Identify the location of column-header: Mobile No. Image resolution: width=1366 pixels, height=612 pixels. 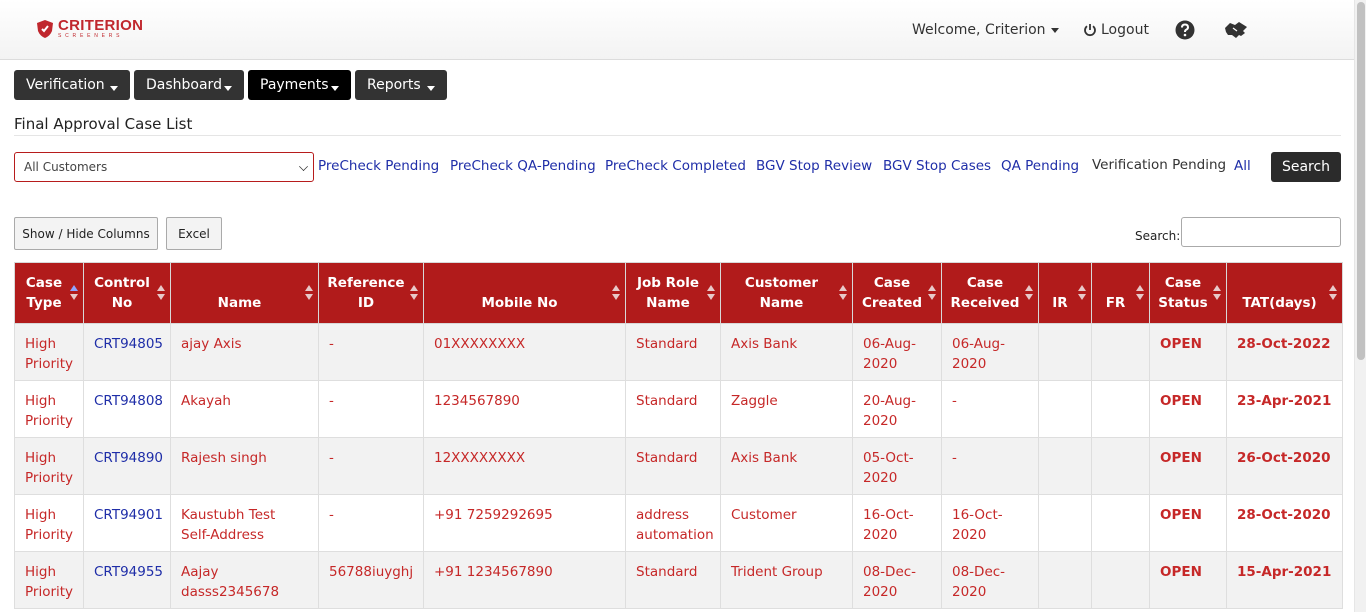
(519, 303).